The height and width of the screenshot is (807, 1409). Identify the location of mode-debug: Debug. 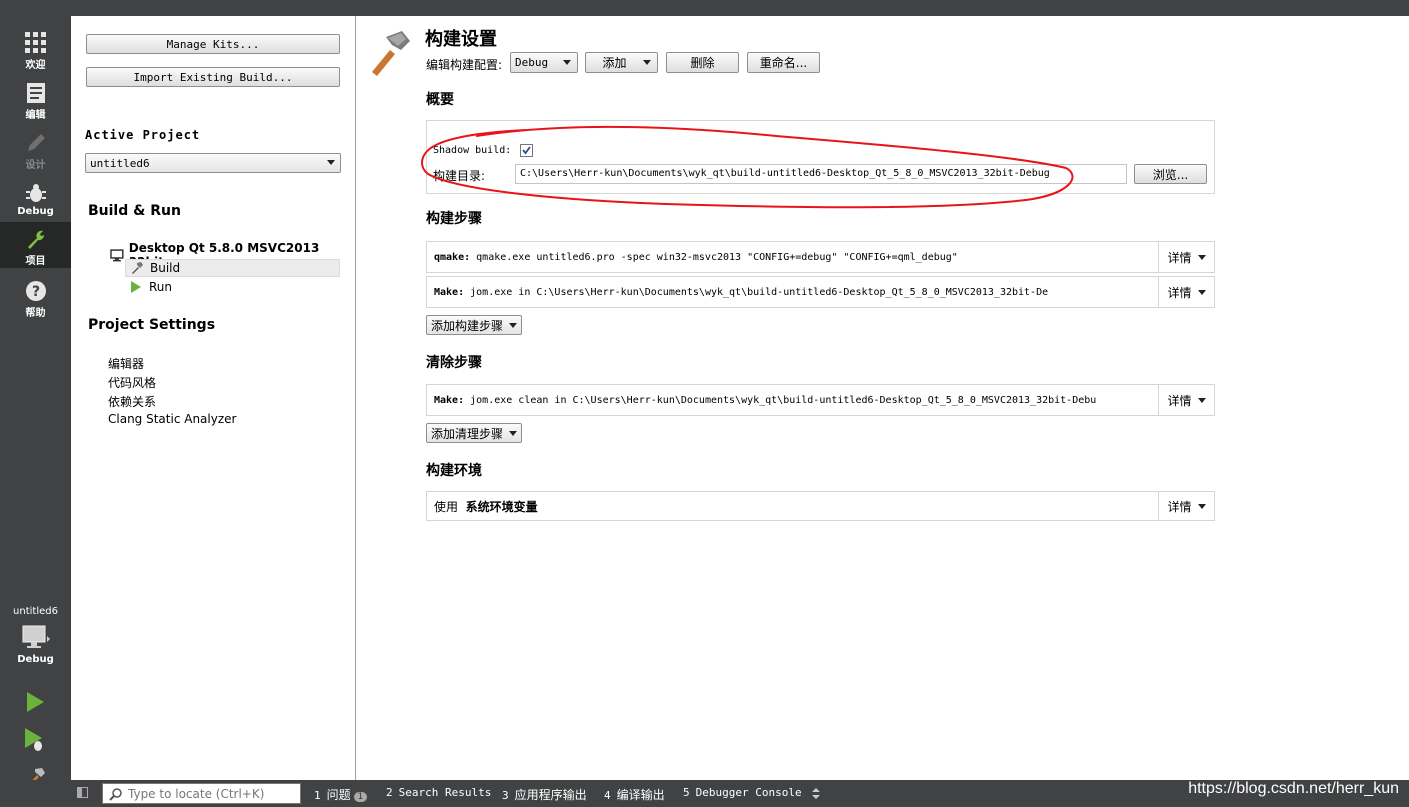
(35, 200).